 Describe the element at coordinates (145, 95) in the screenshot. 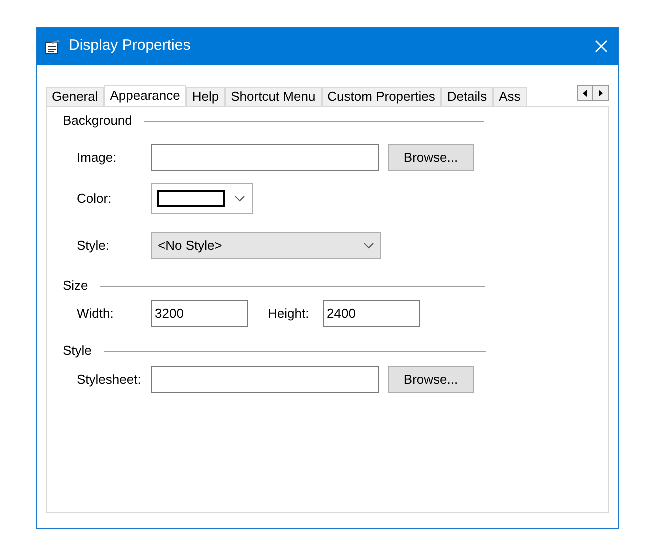

I see `tab: Appearance` at that location.